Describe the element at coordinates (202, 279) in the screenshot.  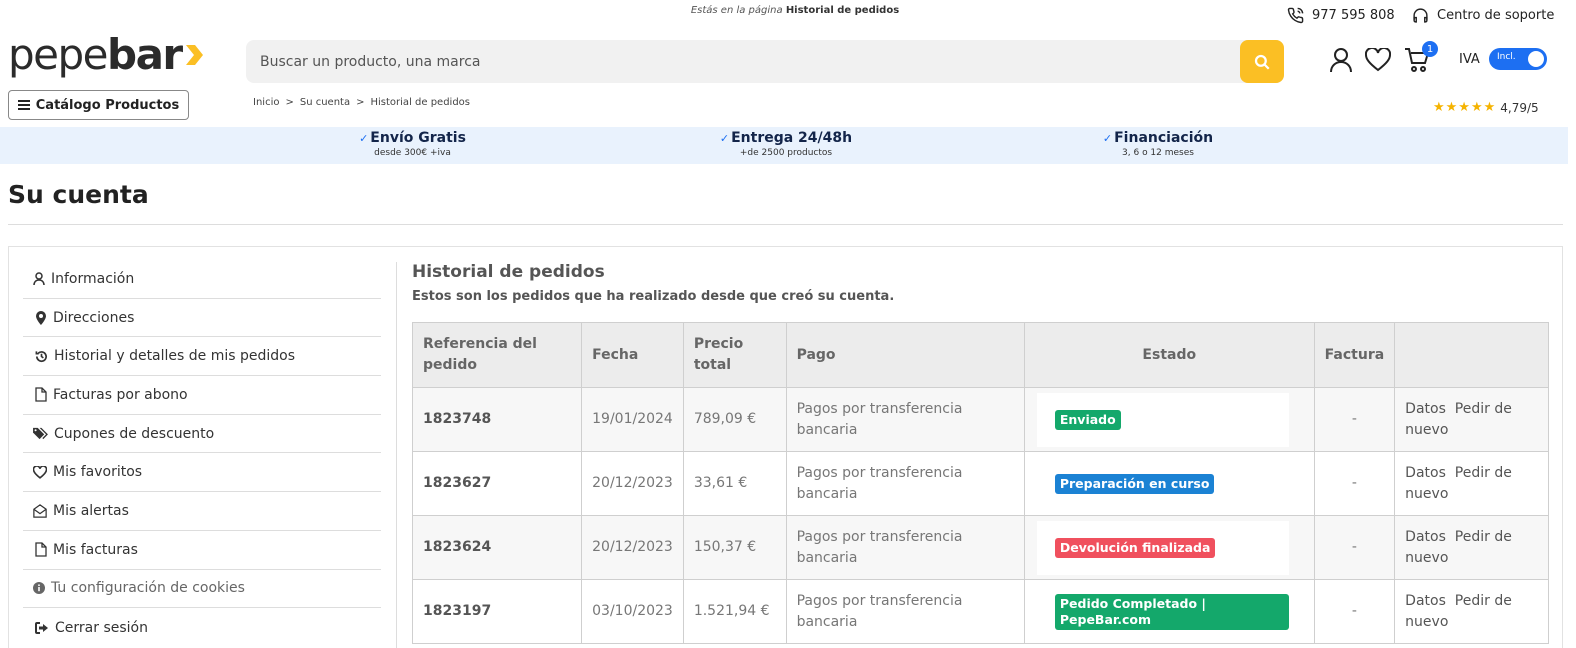
I see `sidebar-item-information: Información` at that location.